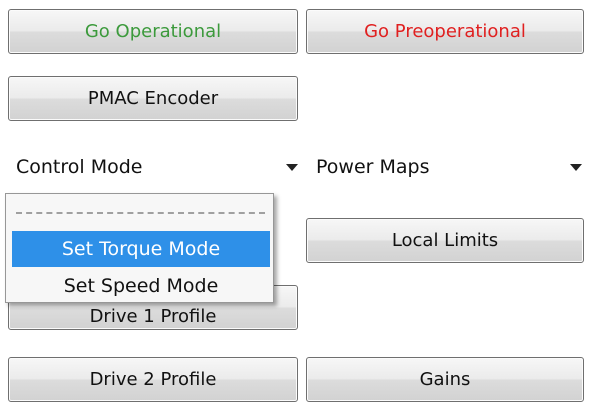 This screenshot has height=402, width=590. I want to click on go-preoperational-label: Go Preoperational, so click(445, 31).